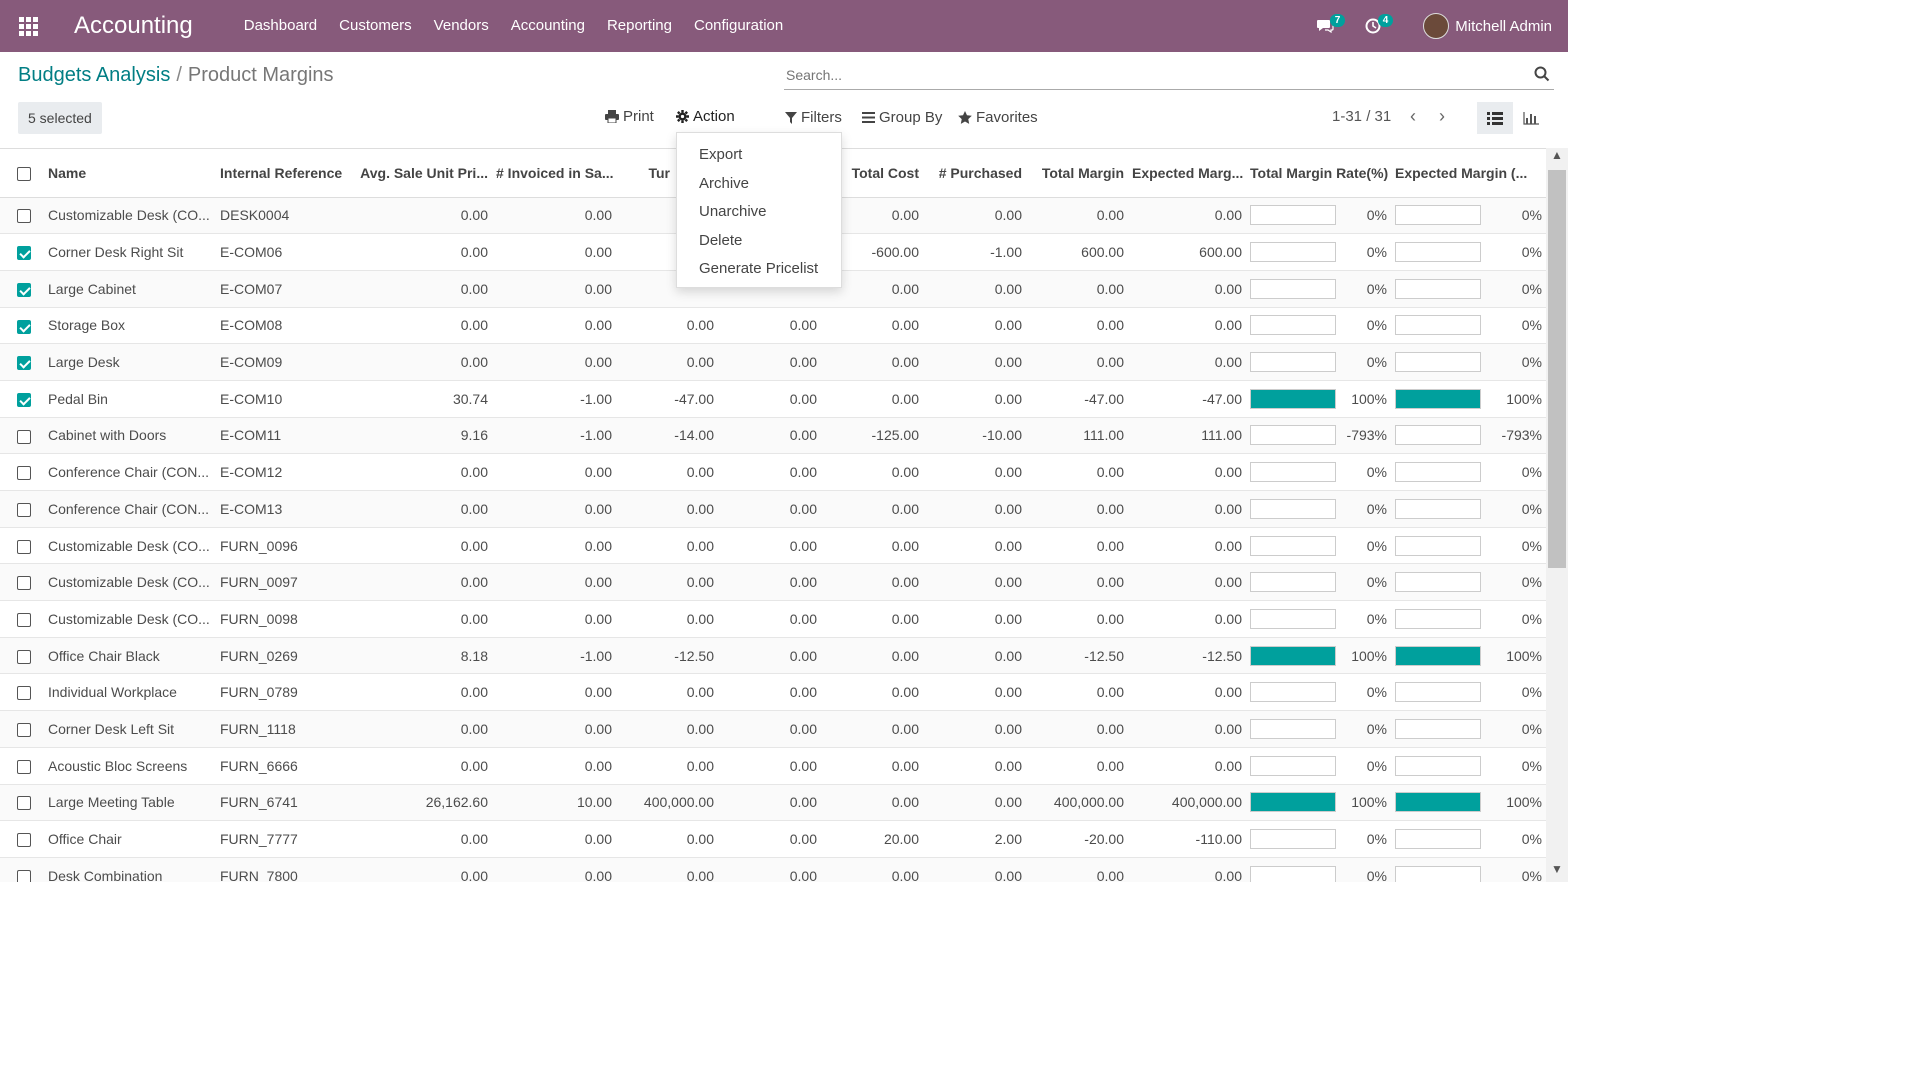 The height and width of the screenshot is (1080, 1920). What do you see at coordinates (1442, 118) in the screenshot?
I see `pager-next-icon: ›` at bounding box center [1442, 118].